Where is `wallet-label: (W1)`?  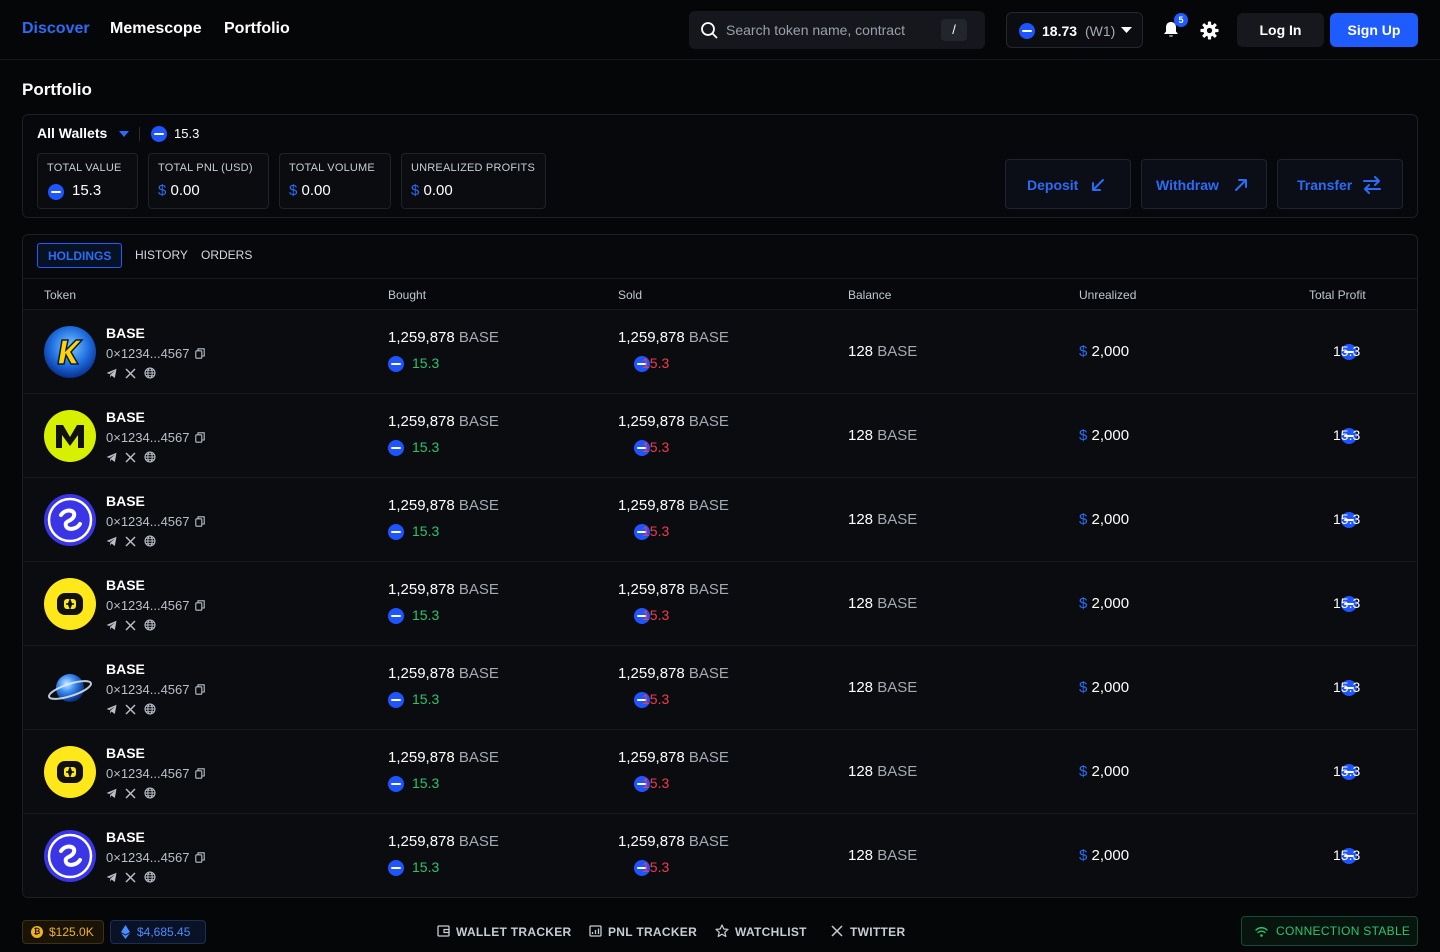
wallet-label: (W1) is located at coordinates (1100, 31).